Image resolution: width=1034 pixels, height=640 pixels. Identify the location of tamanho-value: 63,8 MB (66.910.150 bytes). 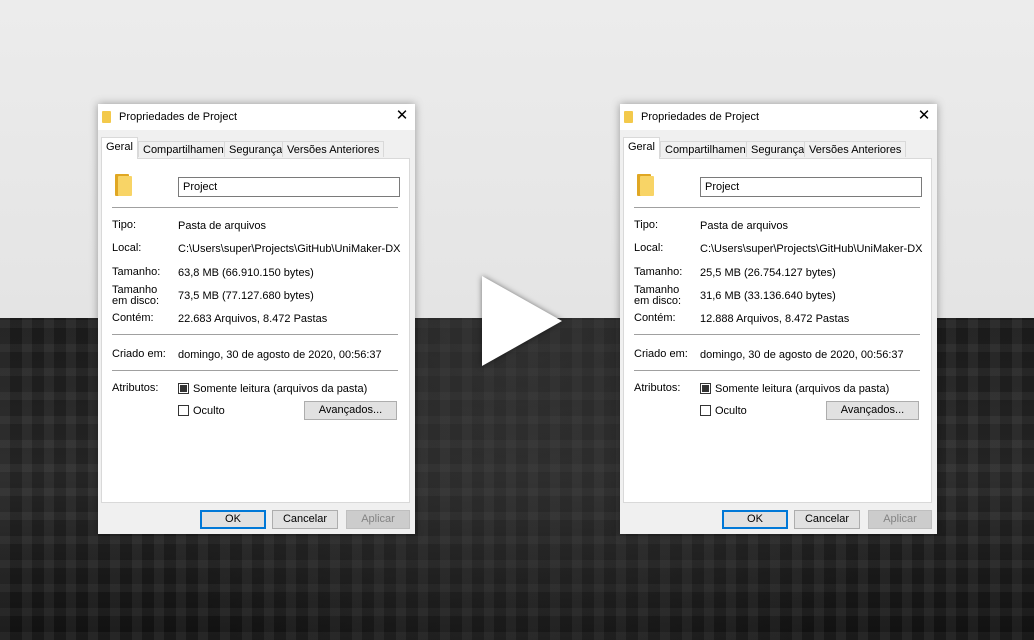
(246, 273).